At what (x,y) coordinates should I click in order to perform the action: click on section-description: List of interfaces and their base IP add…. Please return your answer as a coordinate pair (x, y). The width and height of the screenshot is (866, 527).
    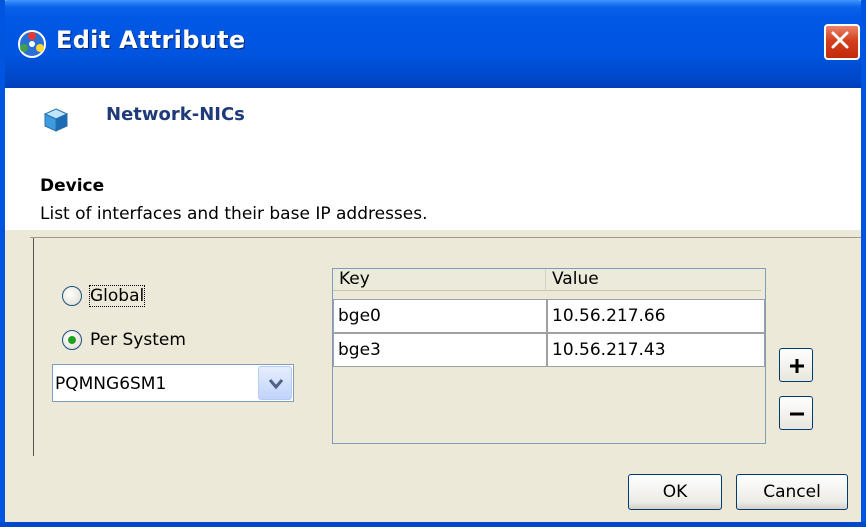
    Looking at the image, I should click on (234, 214).